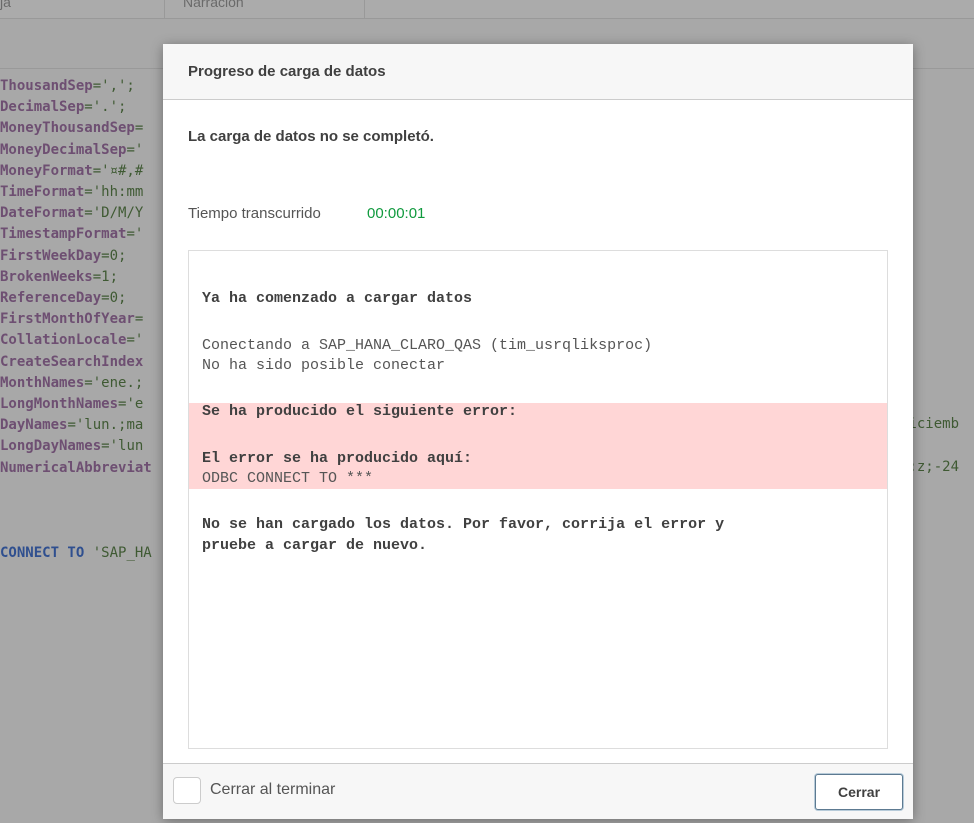 The image size is (974, 823). Describe the element at coordinates (42, 553) in the screenshot. I see `connect-keyword: CONNECT TO` at that location.